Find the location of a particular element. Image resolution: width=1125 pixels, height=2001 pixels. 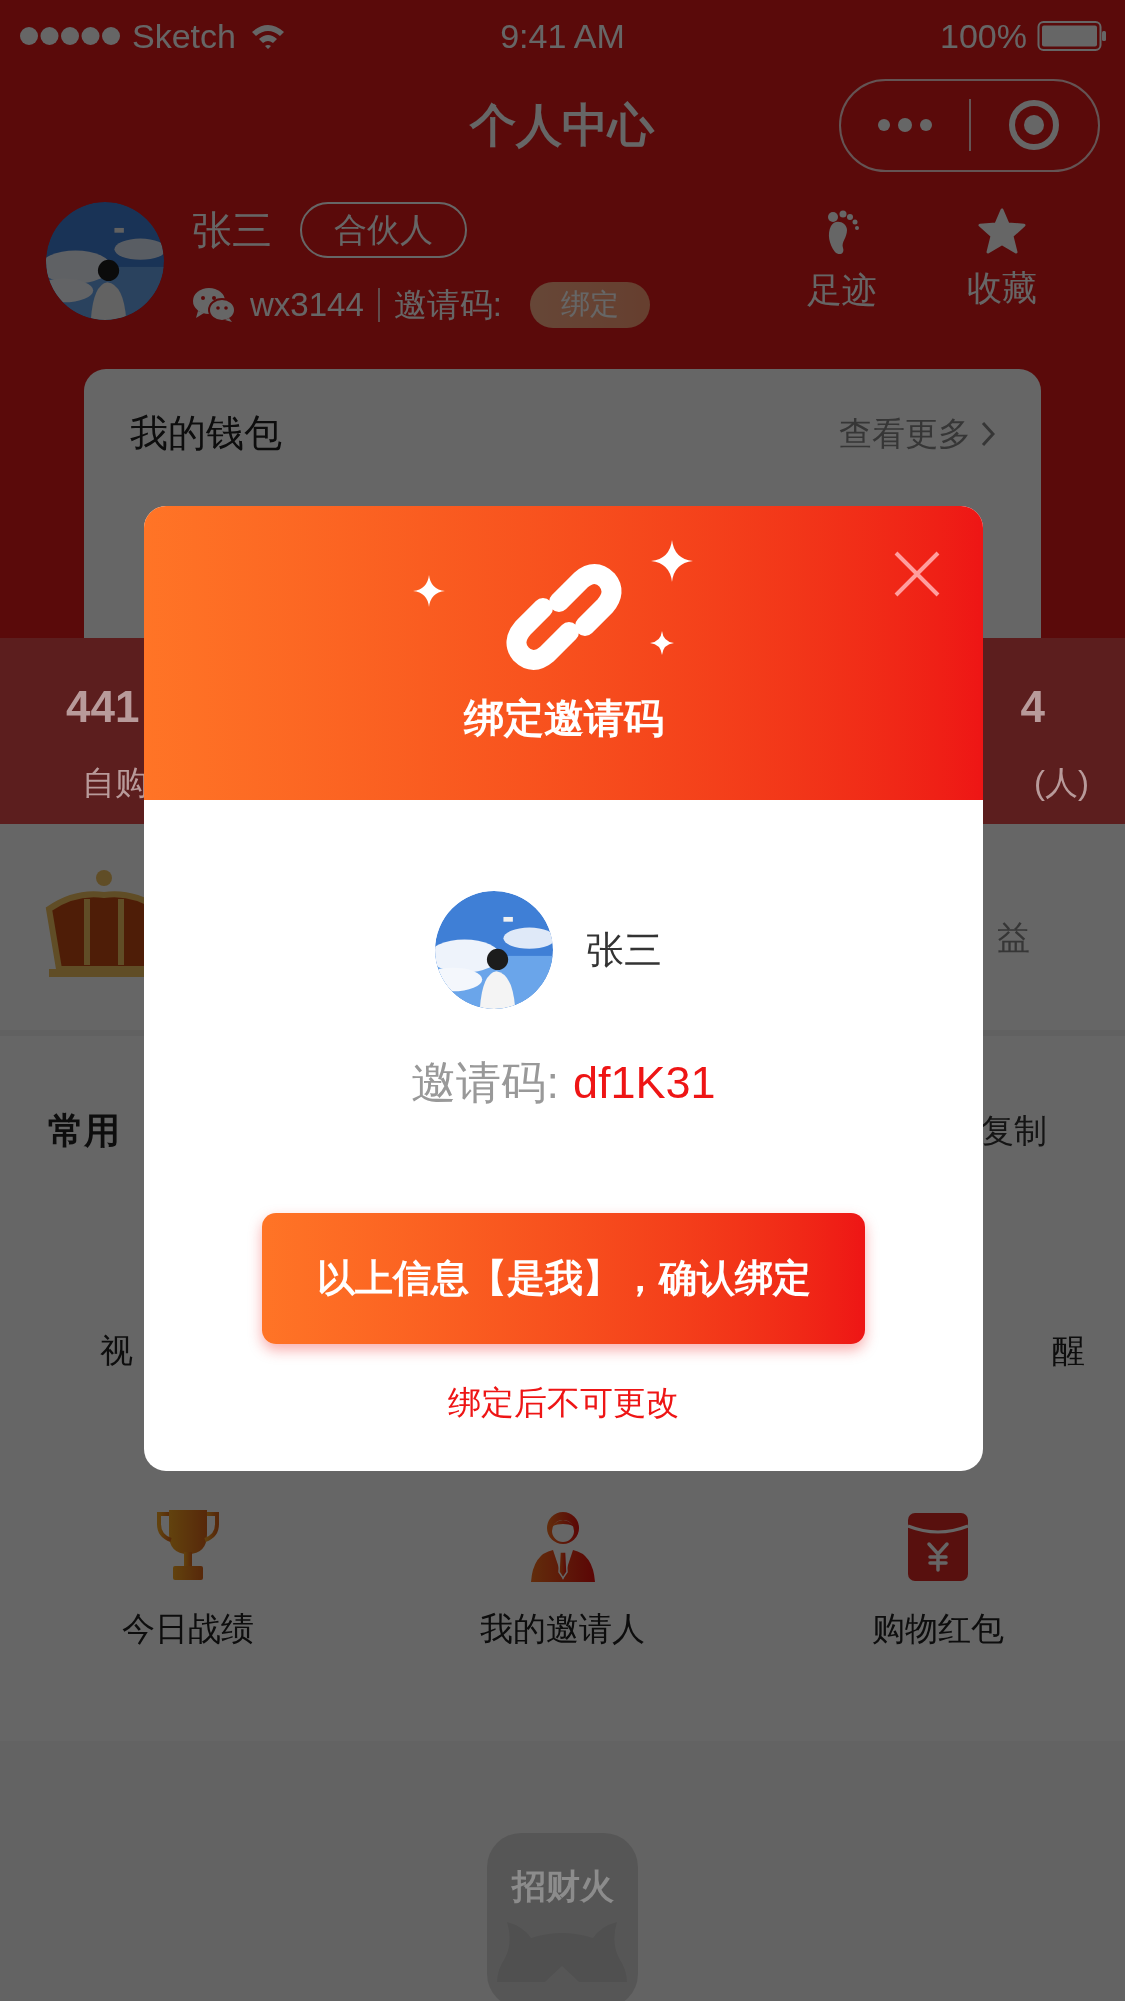

tool-item: 今日战绩 is located at coordinates (187, 1579).